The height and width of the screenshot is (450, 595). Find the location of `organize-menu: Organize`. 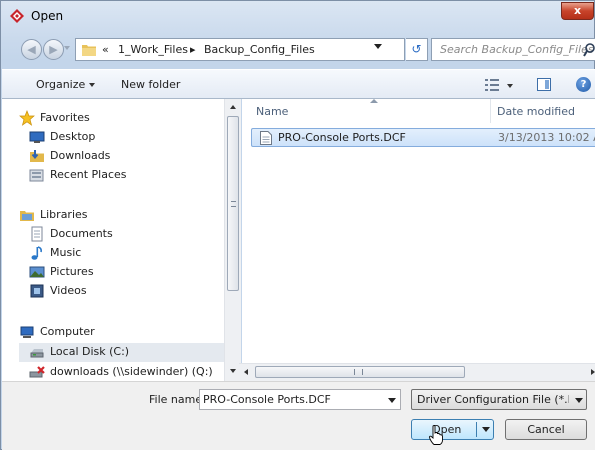

organize-menu: Organize is located at coordinates (66, 84).